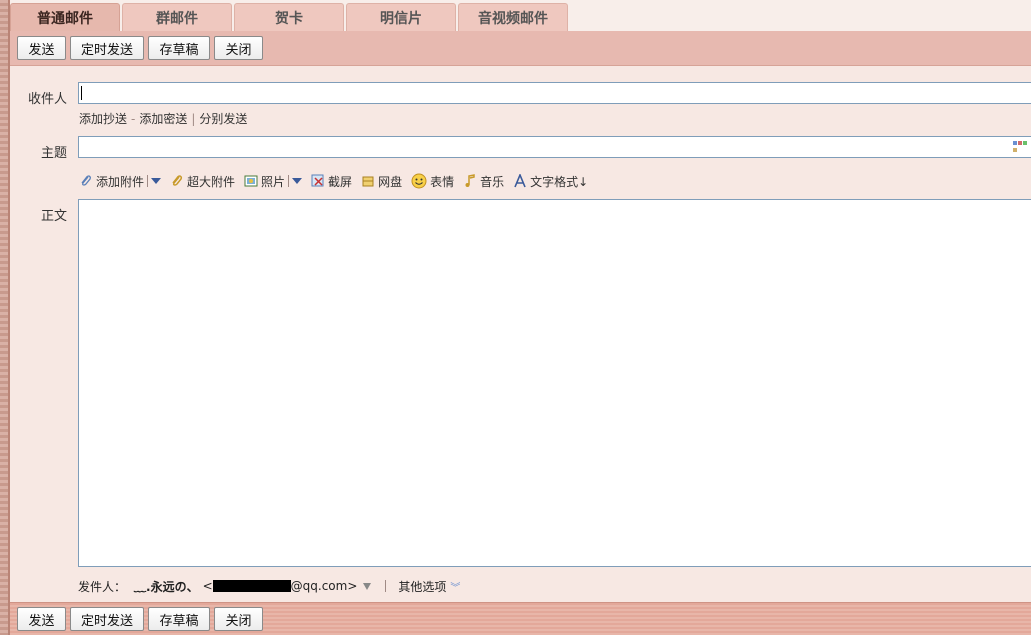 The image size is (1031, 635). What do you see at coordinates (470, 181) in the screenshot?
I see `music-note-icon` at bounding box center [470, 181].